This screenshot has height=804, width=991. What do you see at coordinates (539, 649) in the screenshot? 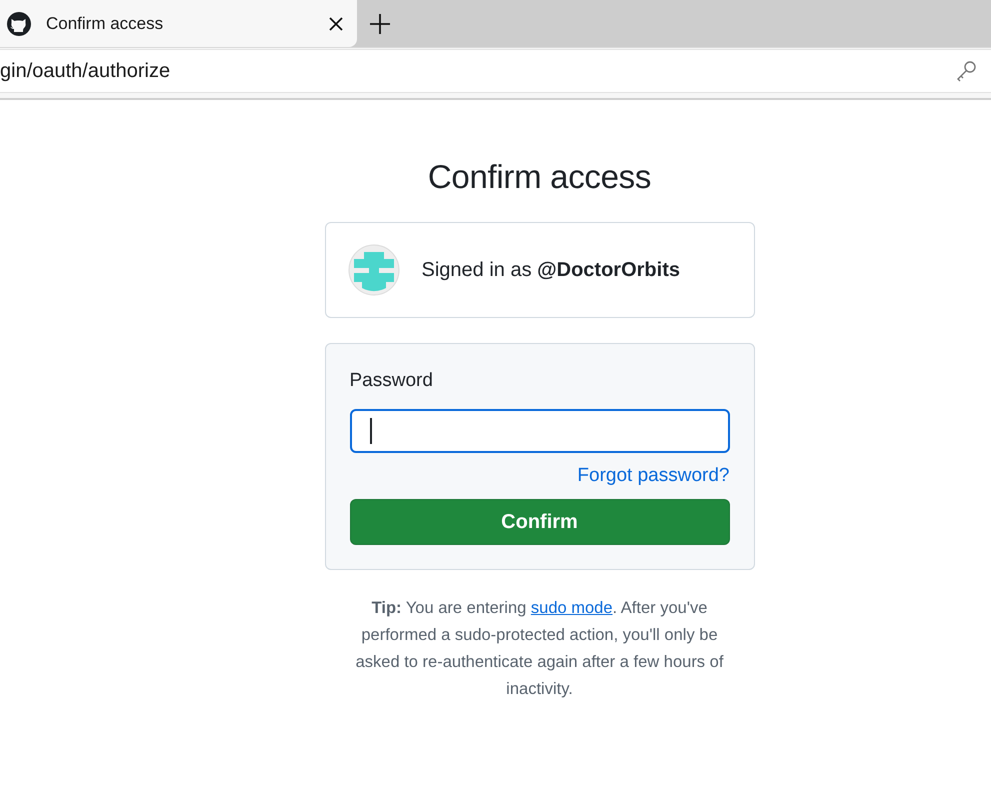
I see `tip-text: Tip: You are entering sudo mode. After you've performed a sudo-protected action, you'll only be asked to re-authenticate again after a few hours of inactivity.` at bounding box center [539, 649].